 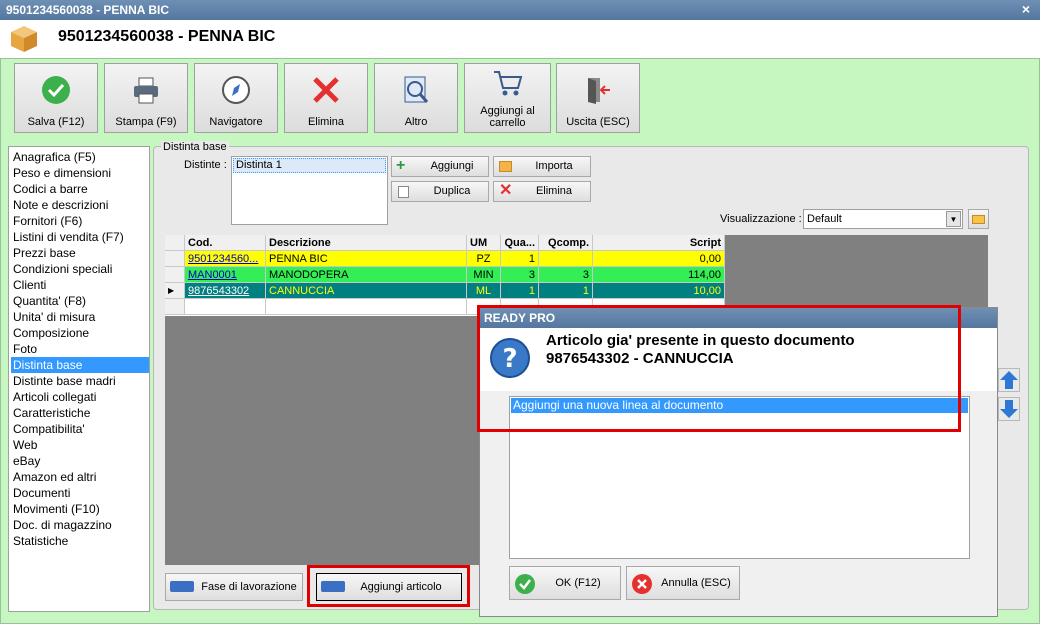 I want to click on print-button: Stampa (F9), so click(x=146, y=98).